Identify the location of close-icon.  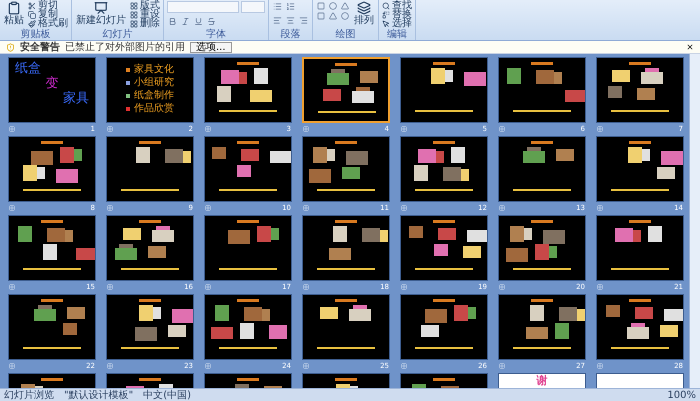
(690, 47).